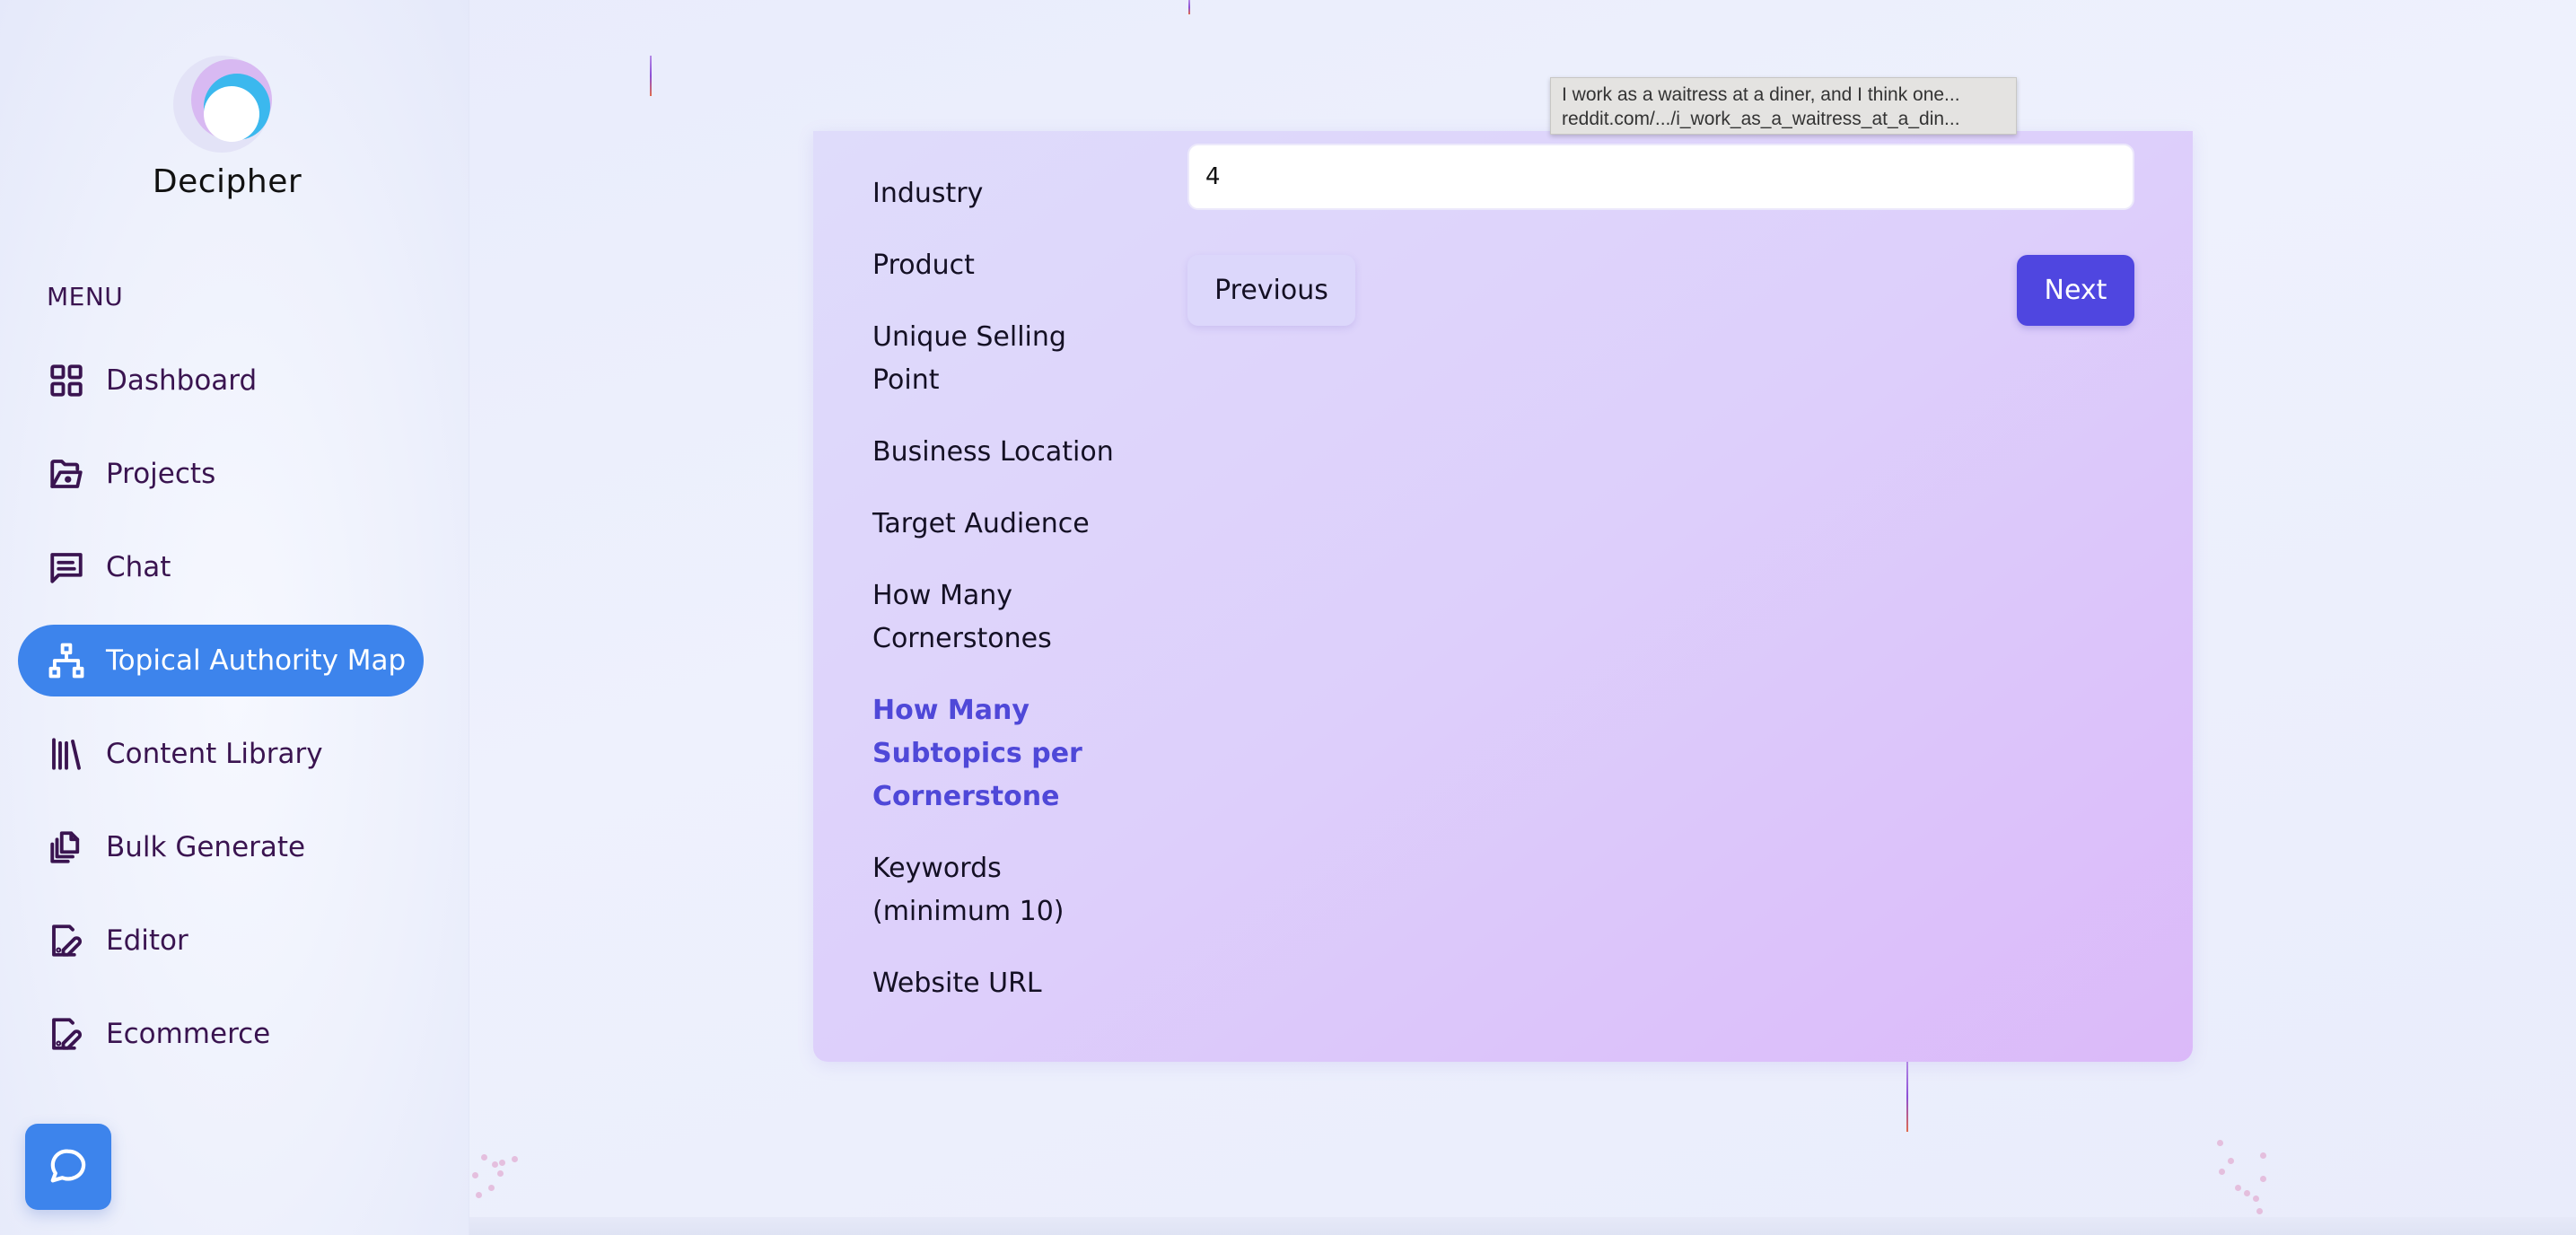 This screenshot has height=1235, width=2576. I want to click on folder-icon, so click(66, 474).